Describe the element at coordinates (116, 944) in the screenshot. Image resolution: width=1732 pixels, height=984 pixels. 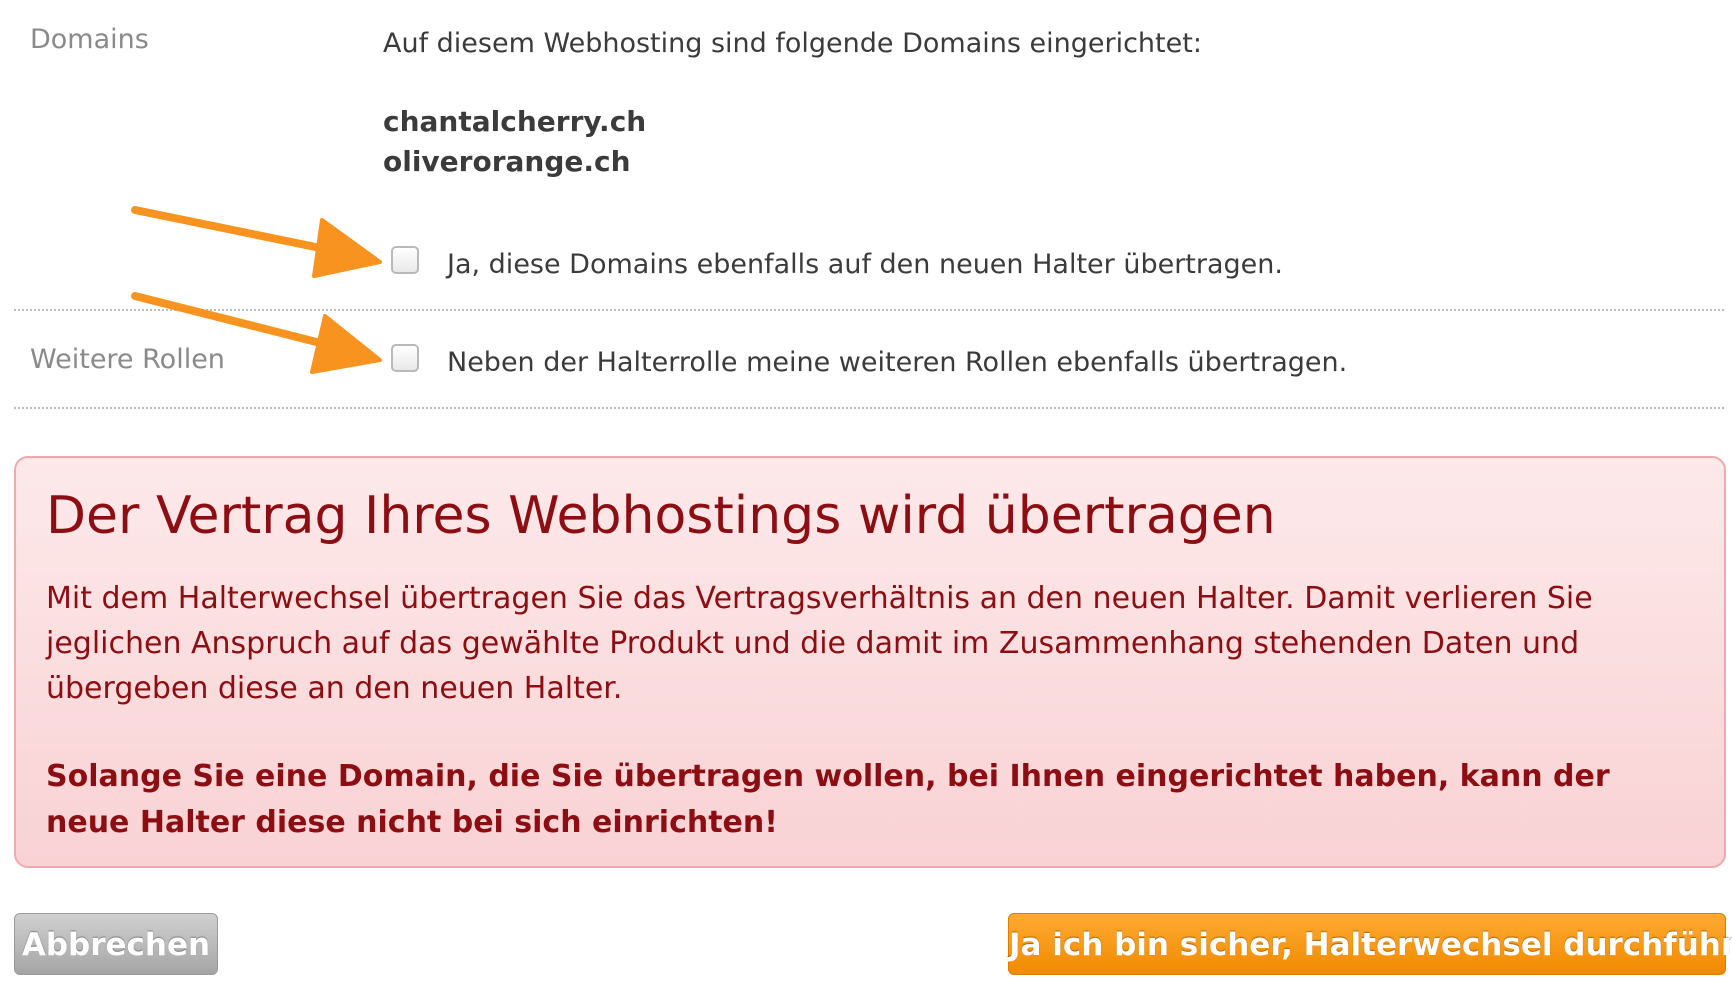
I see `cancel-button: Abbrechen` at that location.